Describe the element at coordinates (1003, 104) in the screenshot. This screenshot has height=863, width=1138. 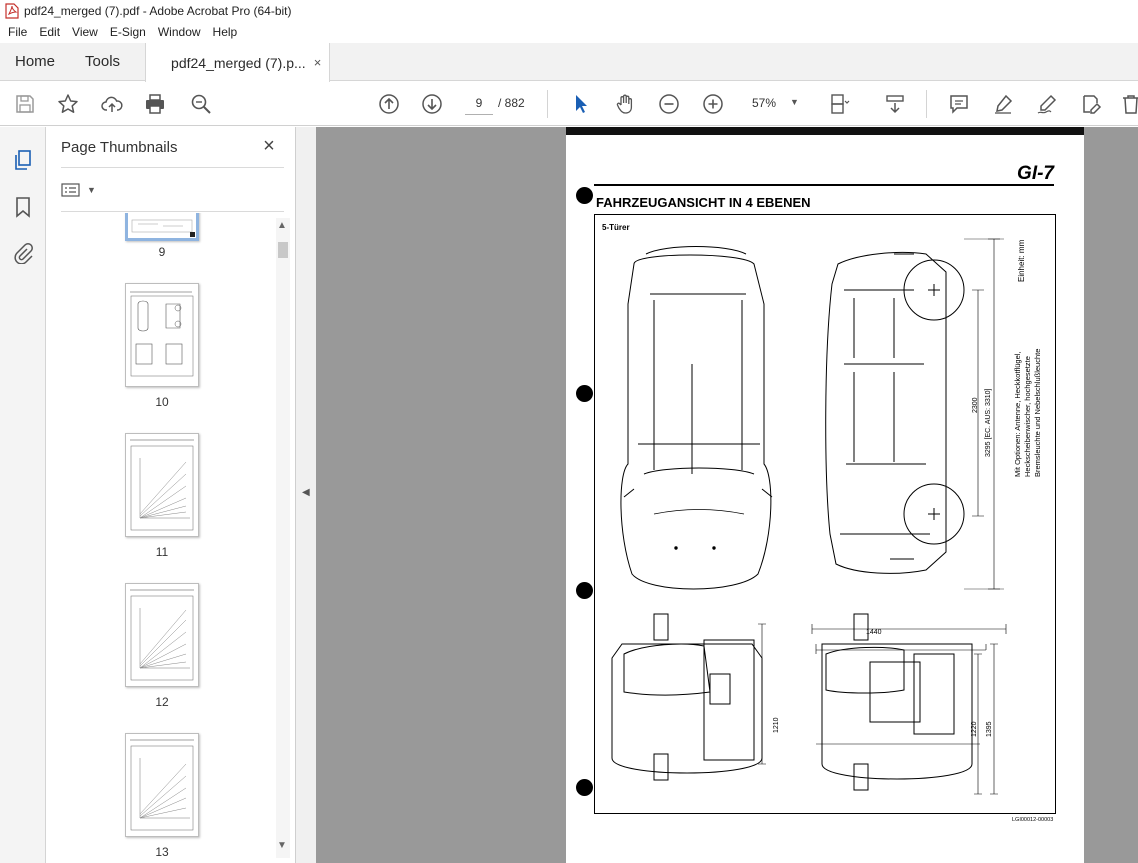
I see `highlight-pen-icon` at that location.